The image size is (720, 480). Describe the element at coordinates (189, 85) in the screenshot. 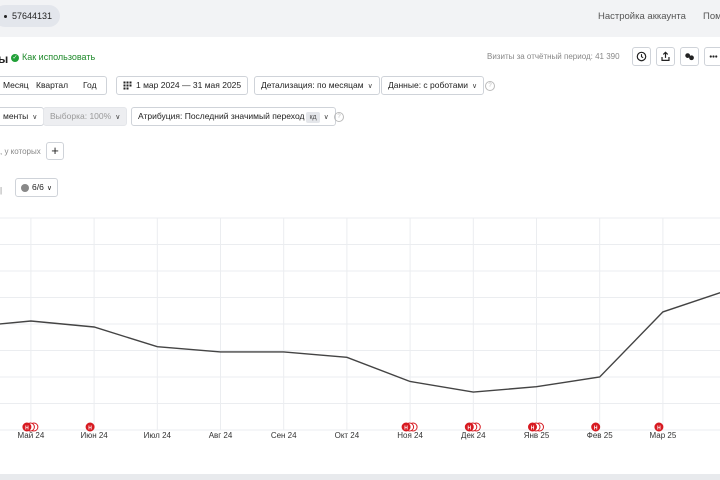

I see `date-range-label: 1 мар 2024 — 31 мая 2025` at that location.